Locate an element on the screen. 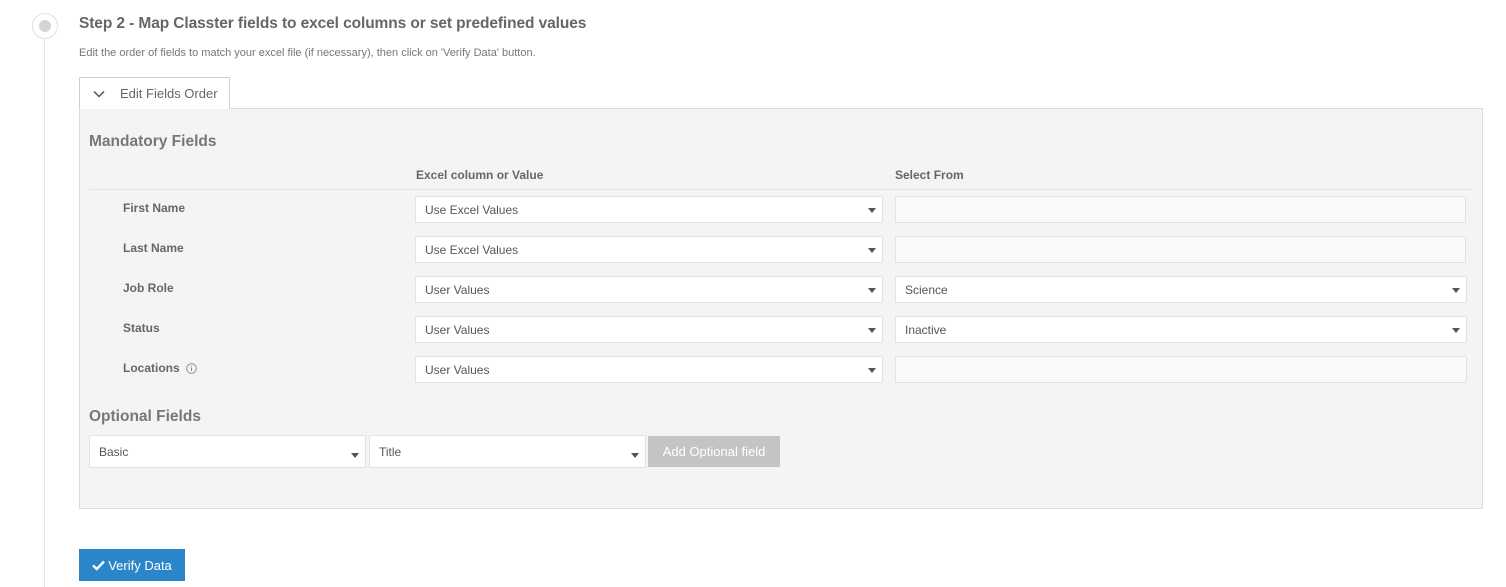 This screenshot has height=587, width=1506. field-label-locations-text: Locations is located at coordinates (151, 368).